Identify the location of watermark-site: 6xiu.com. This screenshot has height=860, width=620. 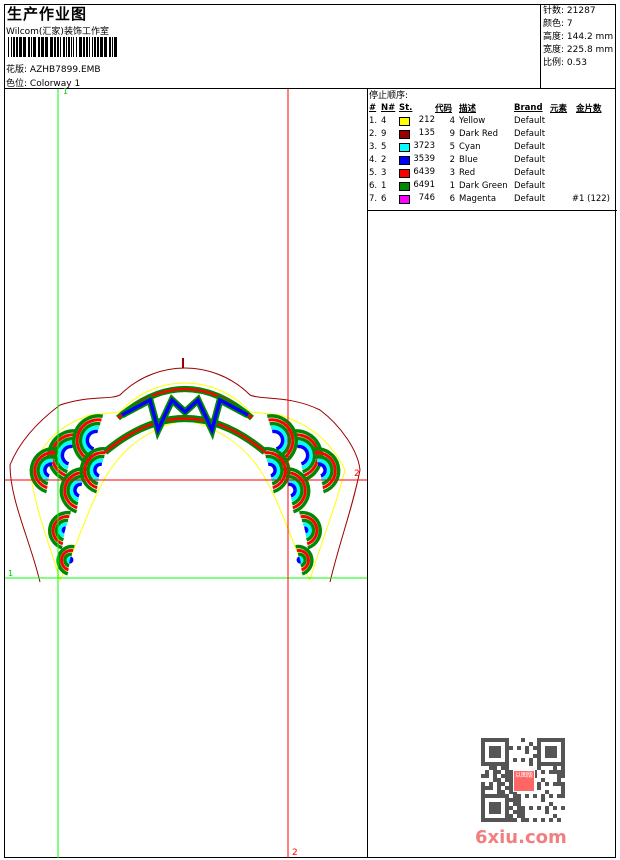
(521, 837).